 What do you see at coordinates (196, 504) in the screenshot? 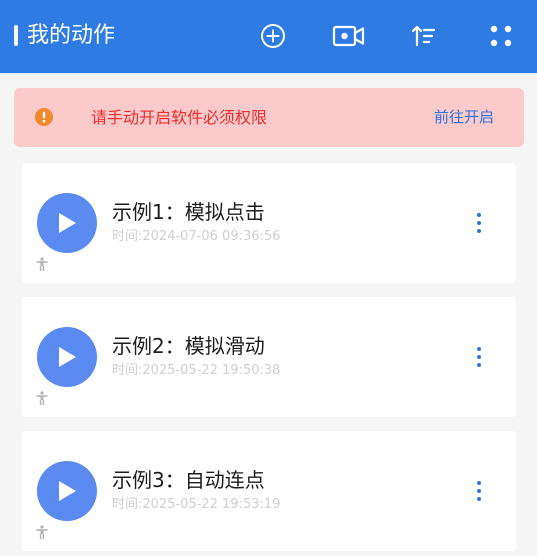
I see `action-time: 时间:2025-05-22 19:53:19` at bounding box center [196, 504].